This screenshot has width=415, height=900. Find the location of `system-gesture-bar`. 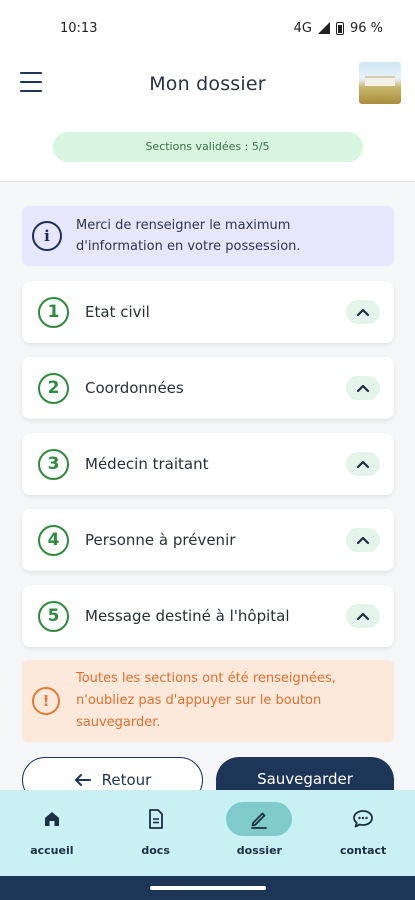

system-gesture-bar is located at coordinates (207, 888).